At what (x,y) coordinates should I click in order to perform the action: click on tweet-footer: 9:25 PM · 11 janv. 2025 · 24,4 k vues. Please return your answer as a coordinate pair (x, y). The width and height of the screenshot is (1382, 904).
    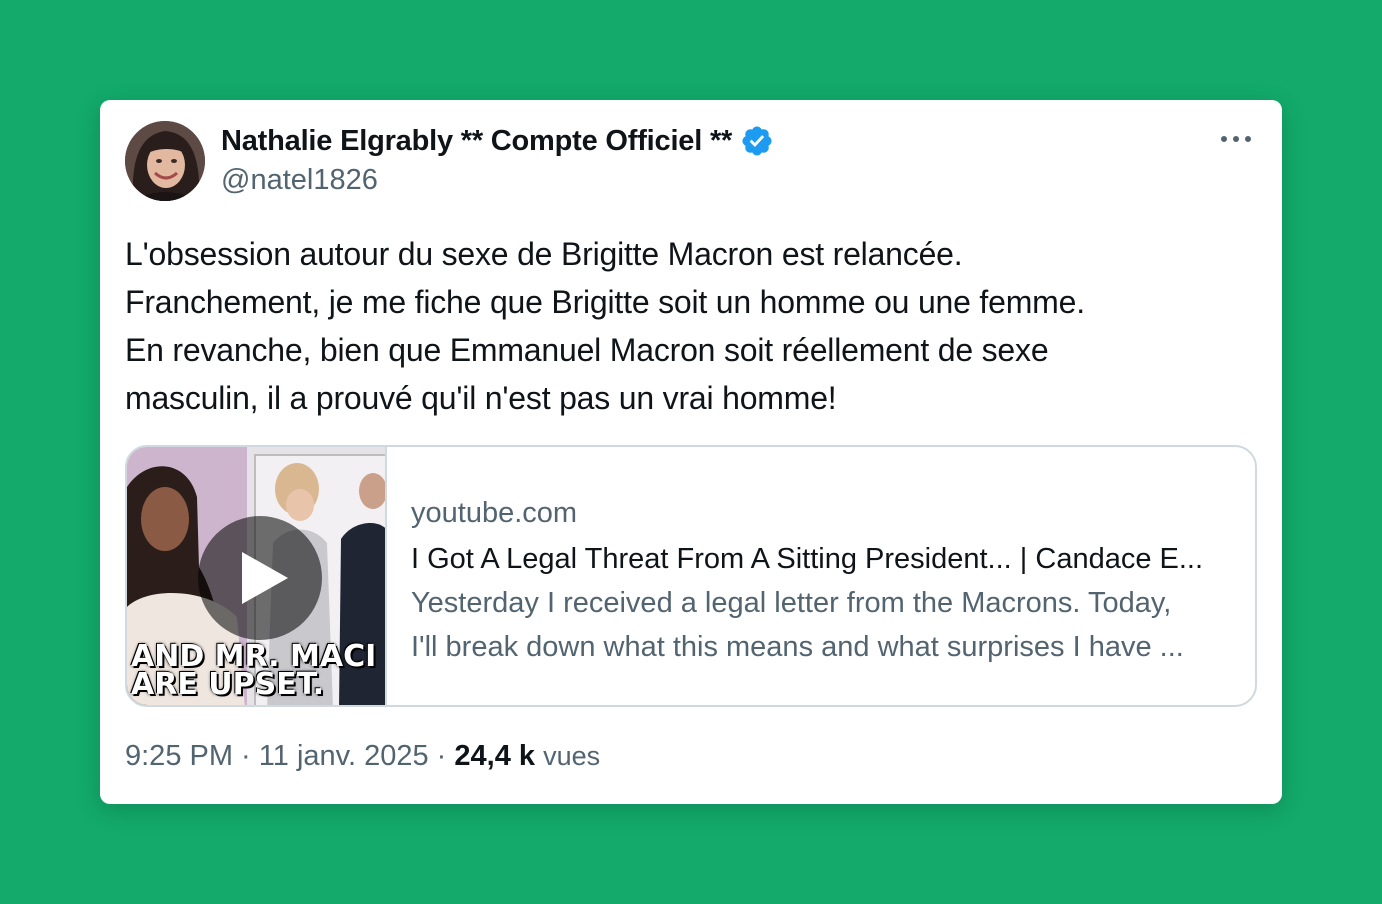
    Looking at the image, I should click on (362, 756).